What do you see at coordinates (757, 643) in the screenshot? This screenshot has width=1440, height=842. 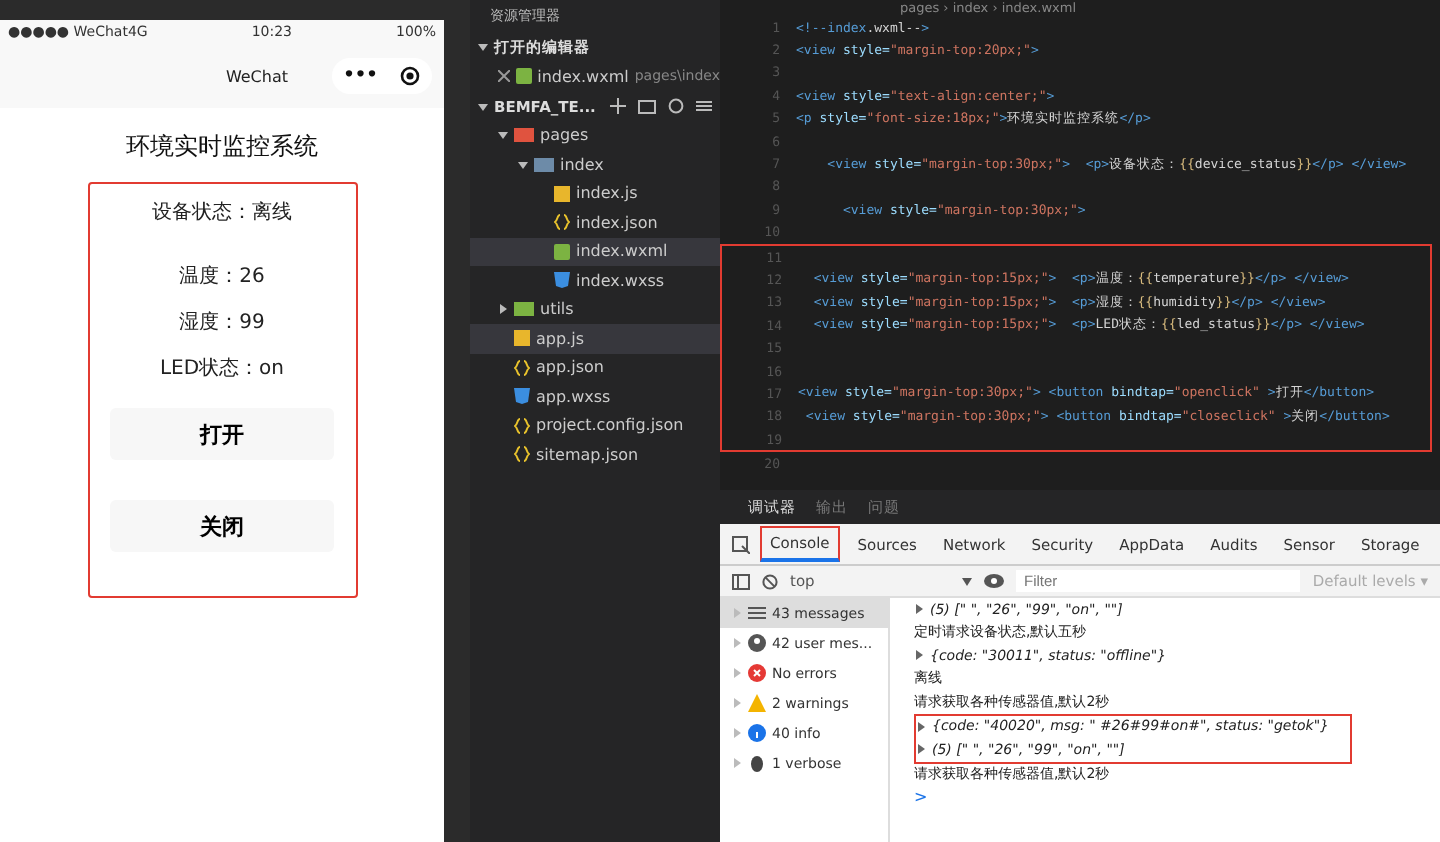 I see `user-icon` at bounding box center [757, 643].